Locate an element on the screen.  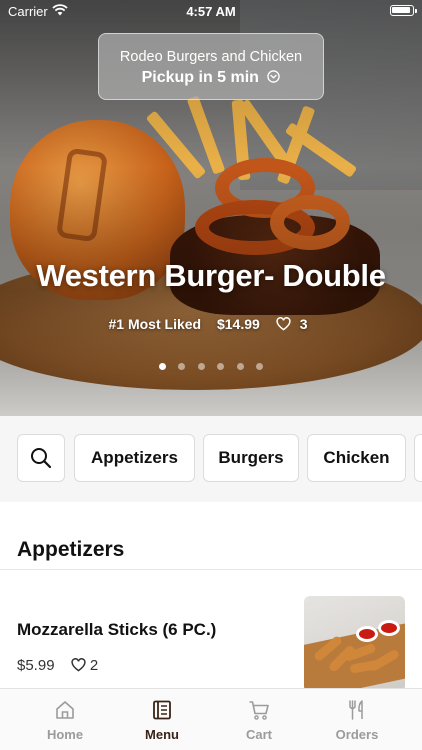
menu-icon is located at coordinates (162, 710).